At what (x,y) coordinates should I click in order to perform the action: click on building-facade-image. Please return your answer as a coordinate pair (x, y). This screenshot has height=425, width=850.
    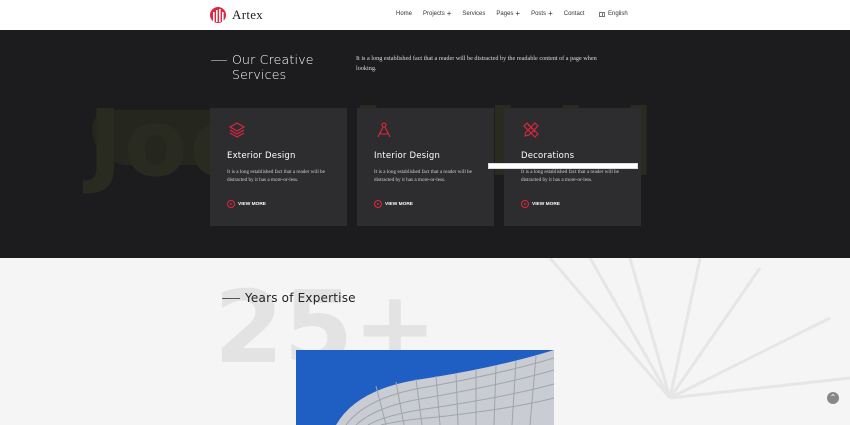
    Looking at the image, I should click on (425, 387).